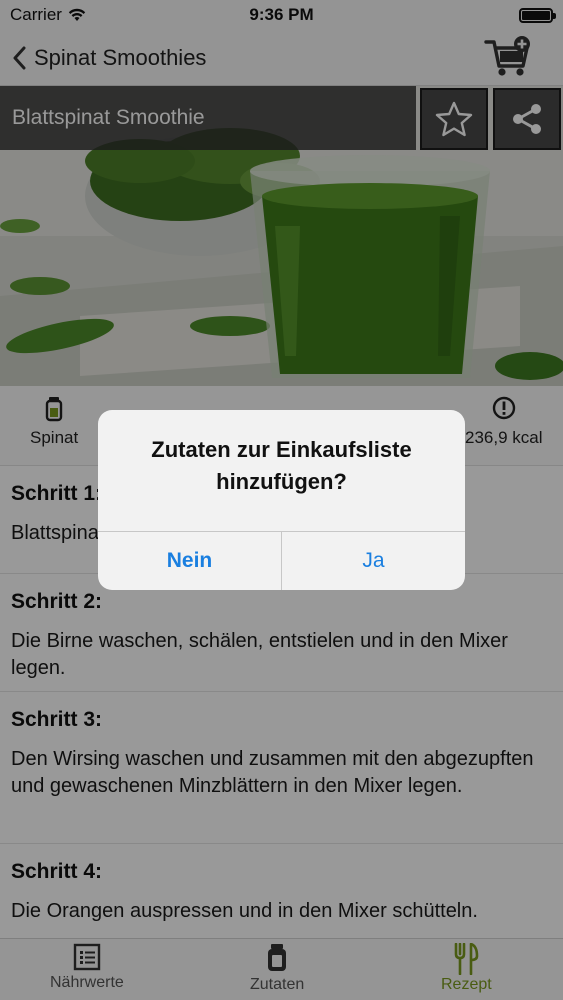 The width and height of the screenshot is (563, 1000). What do you see at coordinates (281, 465) in the screenshot?
I see `dialog-title: Zutaten zur Einkaufsliste hinzufügen?` at bounding box center [281, 465].